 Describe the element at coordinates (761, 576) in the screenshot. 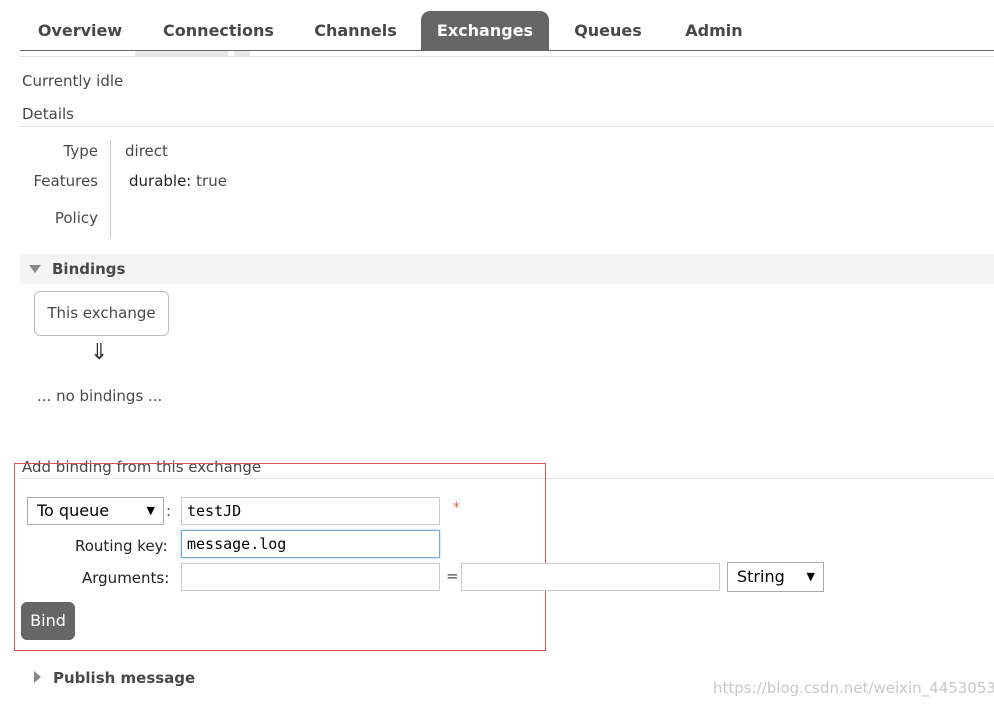

I see `argument-type-value: String` at that location.